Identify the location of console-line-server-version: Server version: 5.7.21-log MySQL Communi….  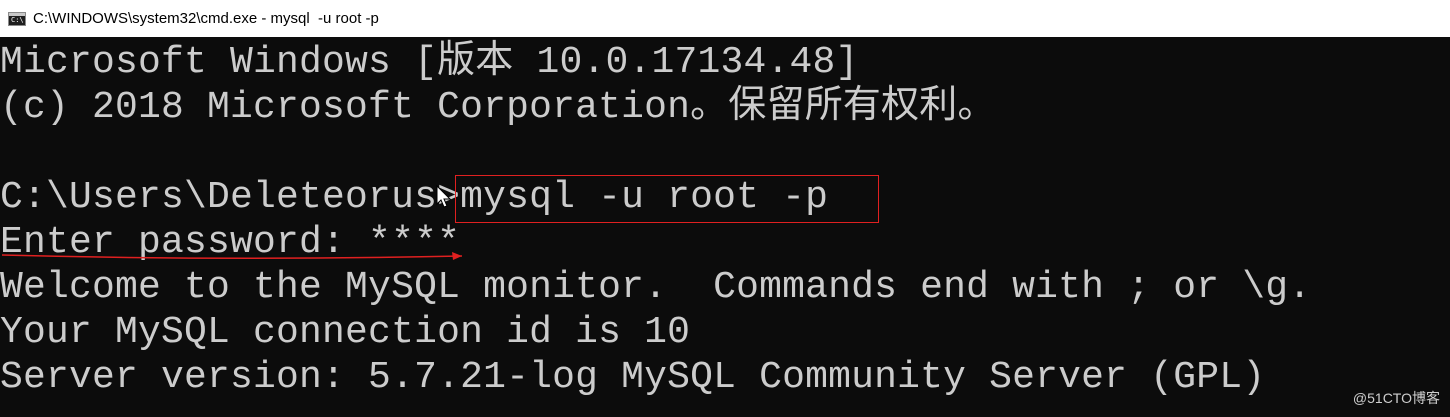
(633, 377).